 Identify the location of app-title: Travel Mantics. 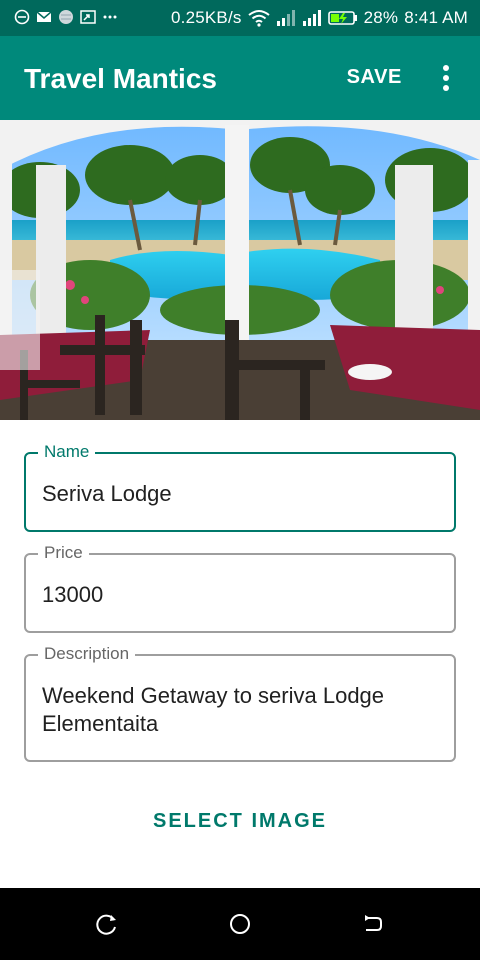
(120, 78).